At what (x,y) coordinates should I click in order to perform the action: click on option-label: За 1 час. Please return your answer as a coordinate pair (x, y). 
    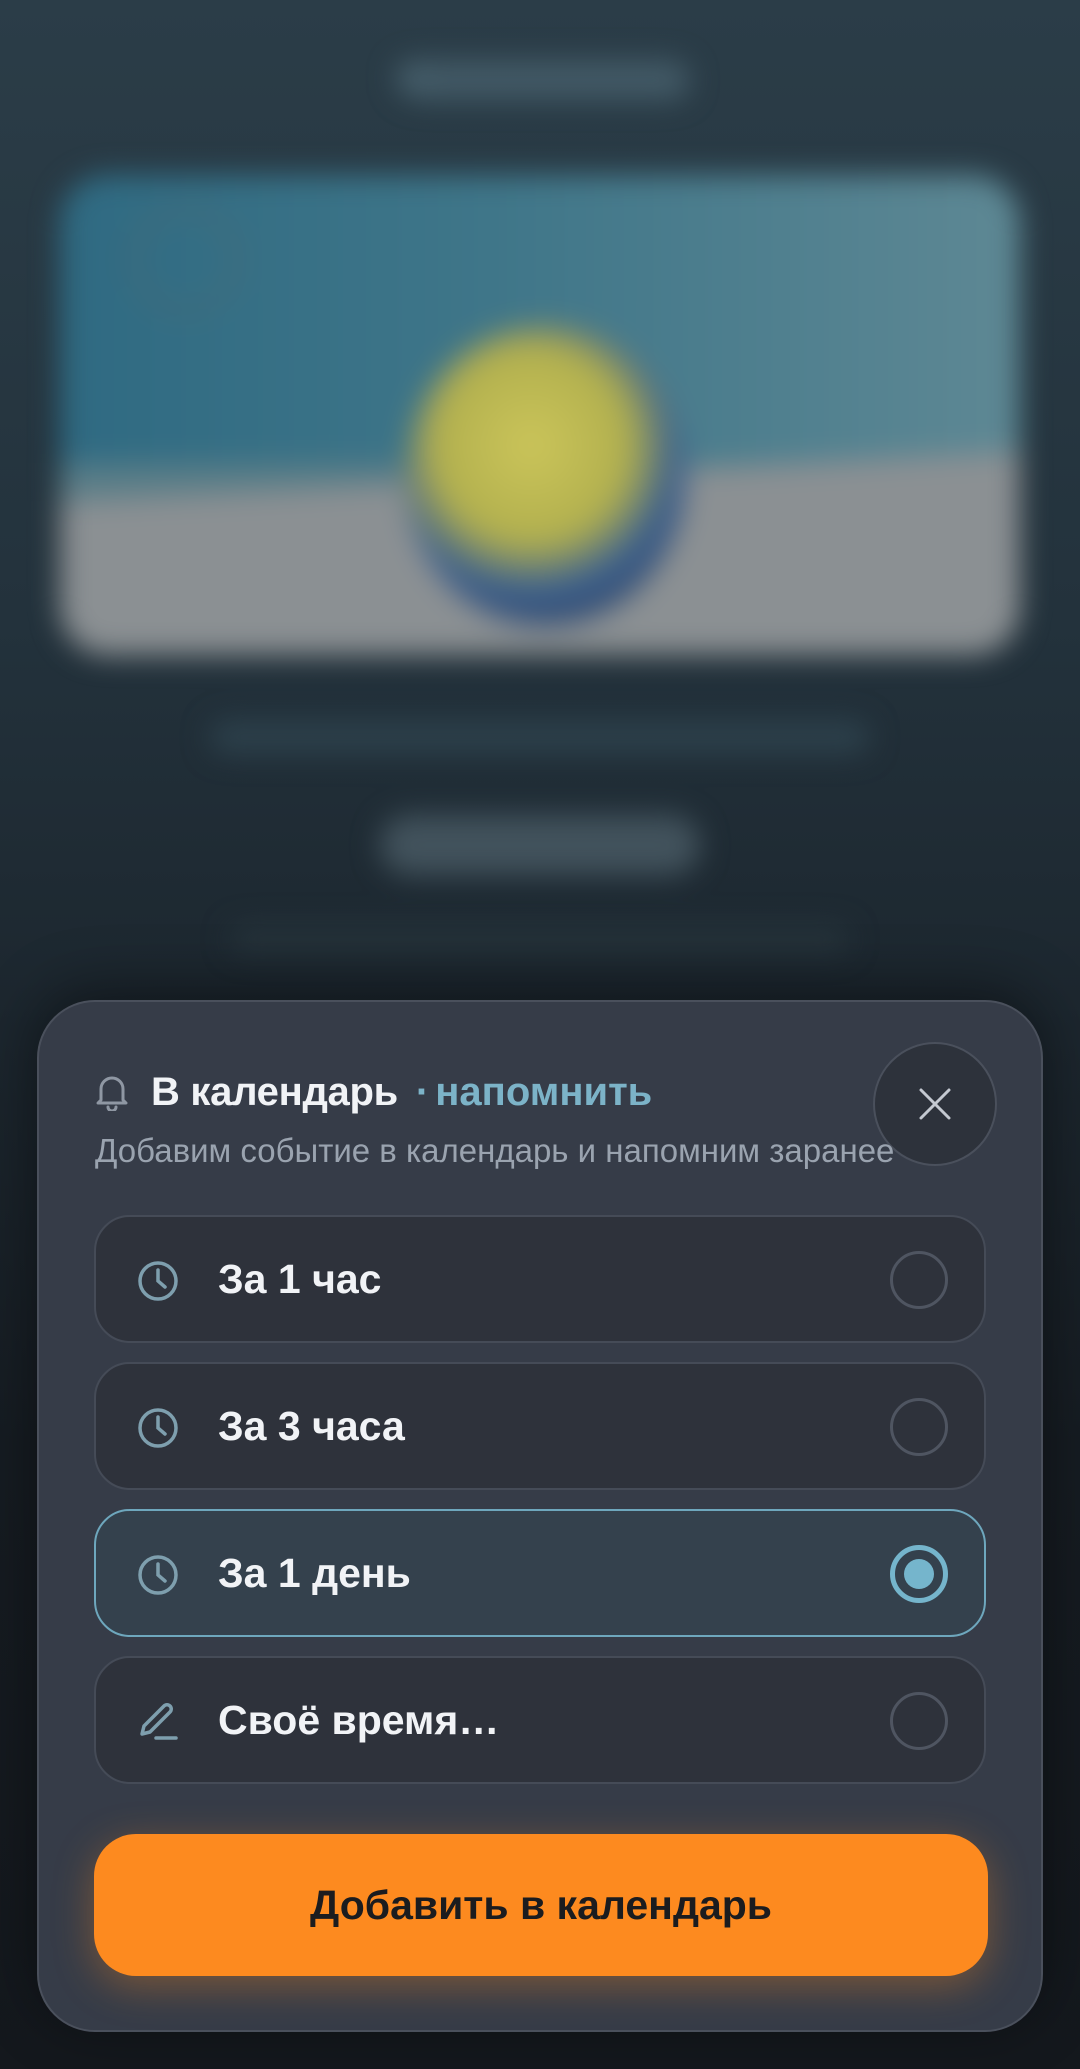
    Looking at the image, I should click on (300, 1278).